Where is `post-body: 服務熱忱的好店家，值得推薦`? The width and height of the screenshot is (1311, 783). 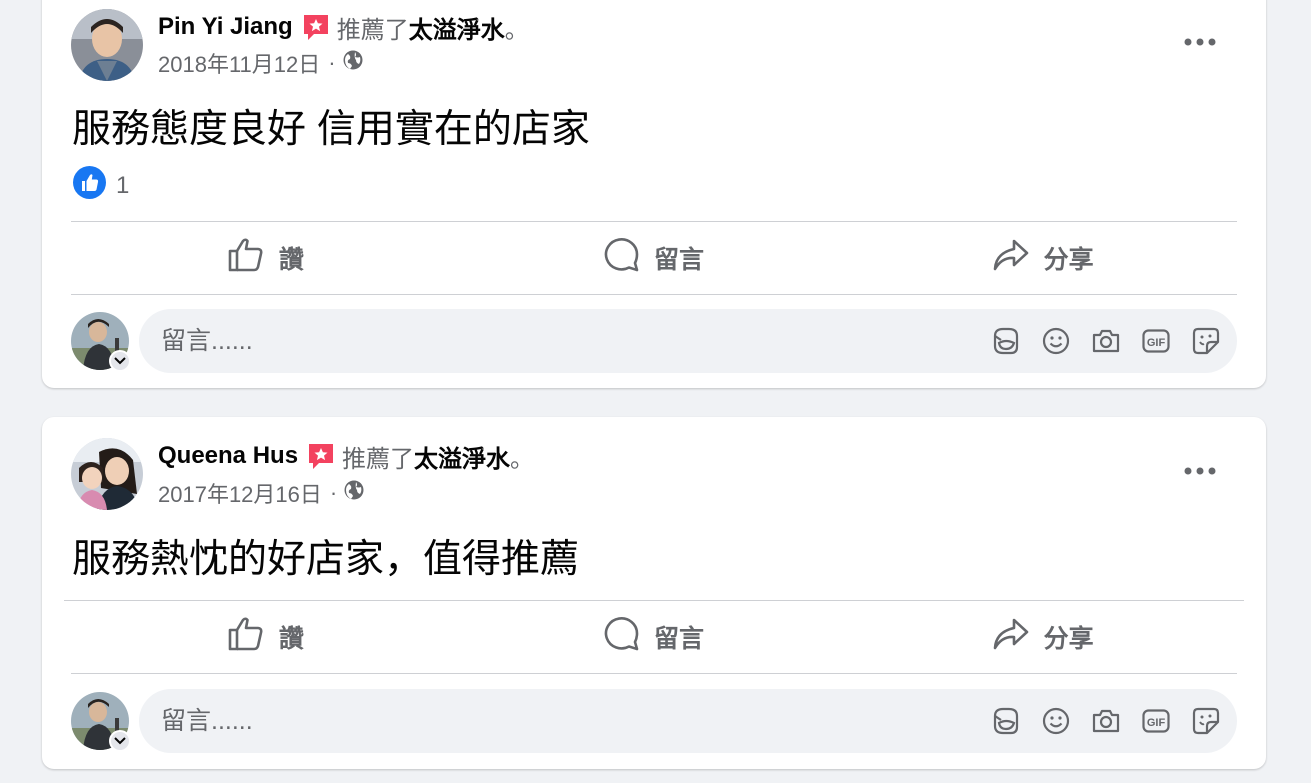 post-body: 服務熱忱的好店家，值得推薦 is located at coordinates (326, 559).